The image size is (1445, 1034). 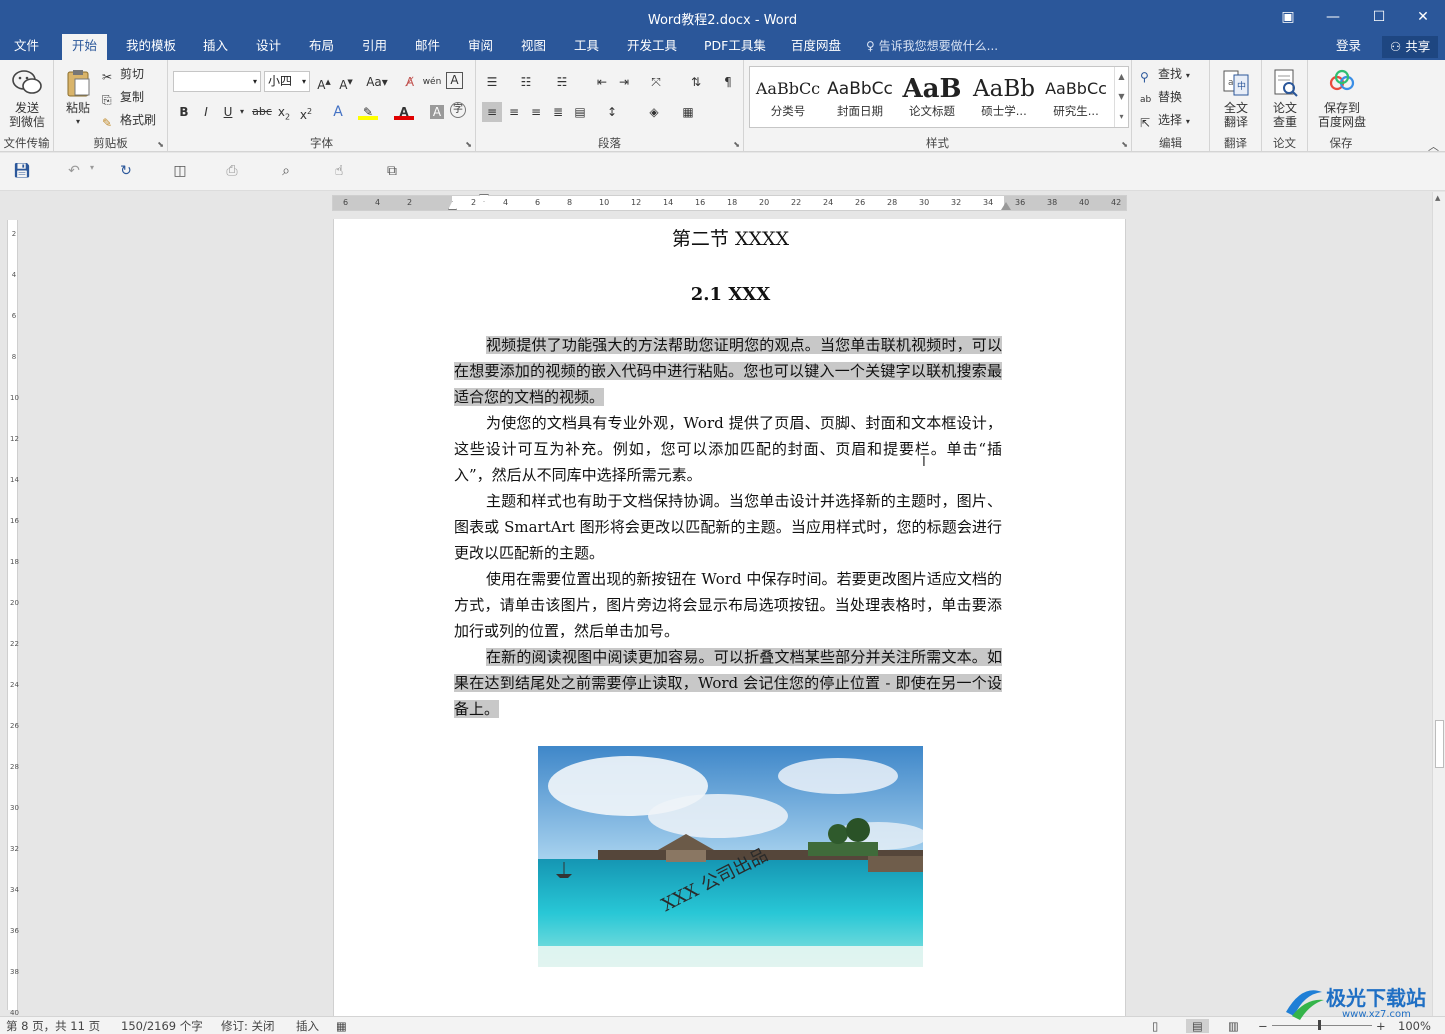 I want to click on print-icon: ⎙, so click(x=232, y=172).